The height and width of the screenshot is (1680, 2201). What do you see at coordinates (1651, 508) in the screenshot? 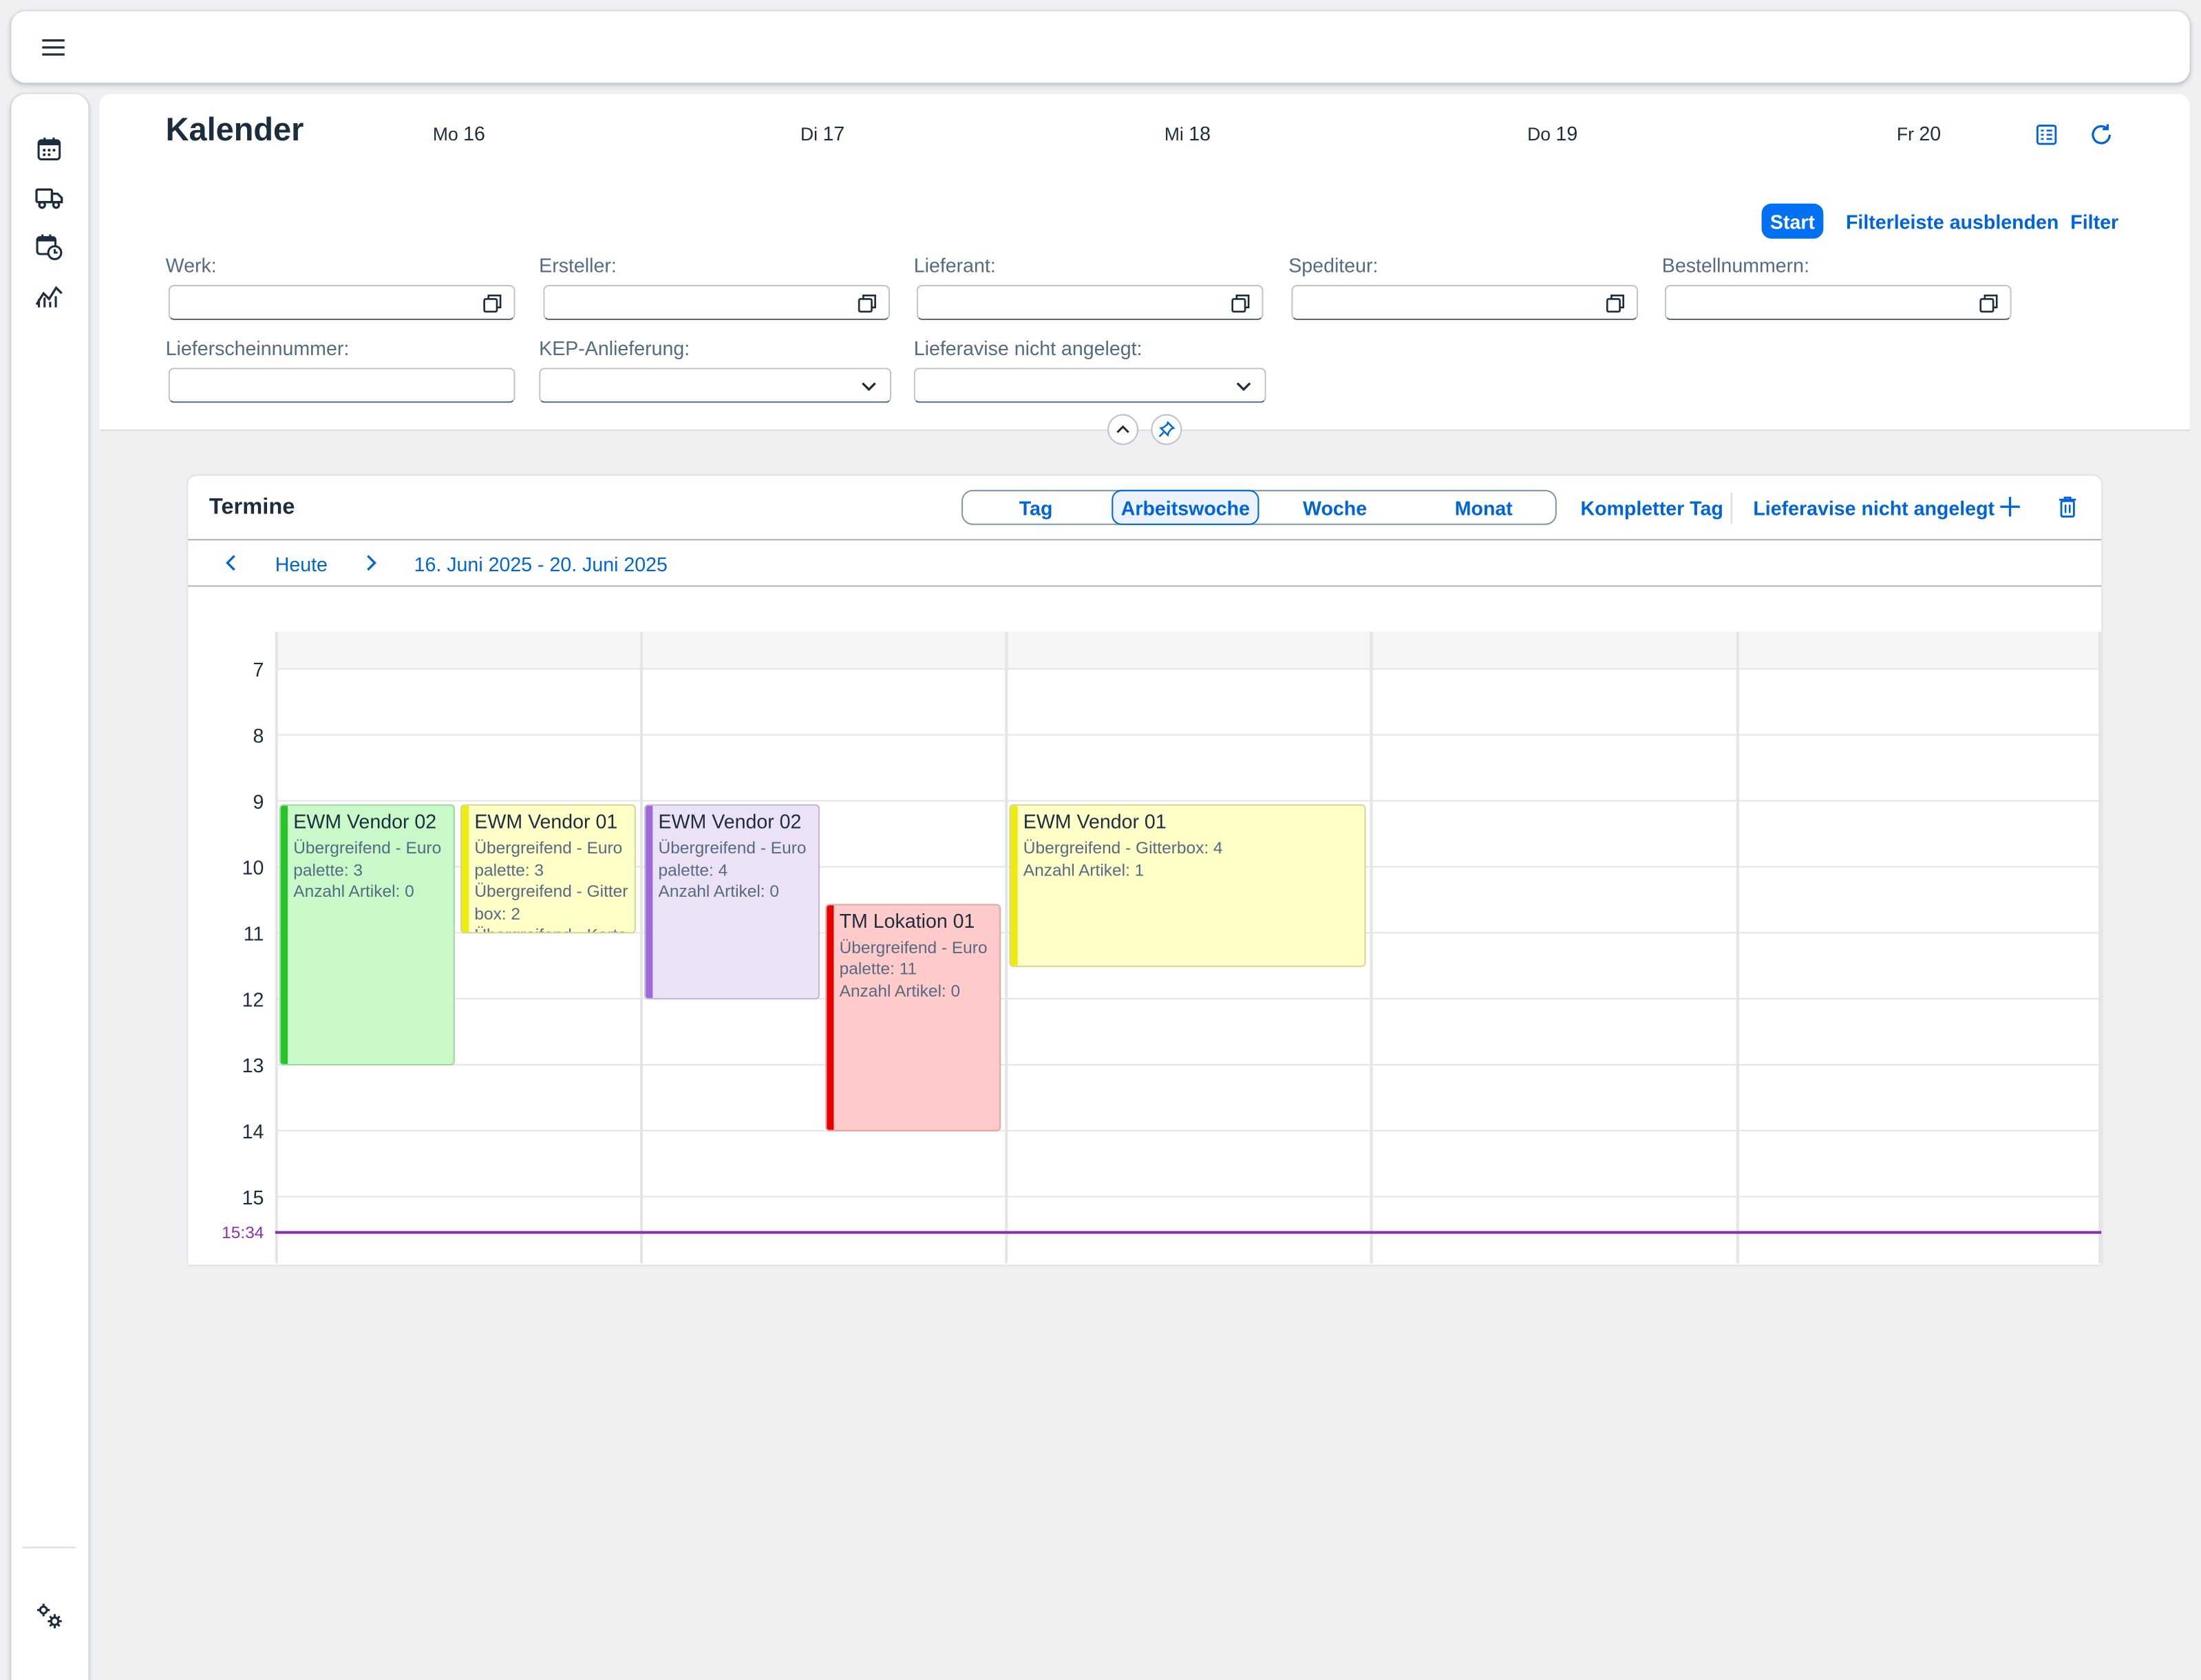
I see `full-day-button: Kompletter Tag` at bounding box center [1651, 508].